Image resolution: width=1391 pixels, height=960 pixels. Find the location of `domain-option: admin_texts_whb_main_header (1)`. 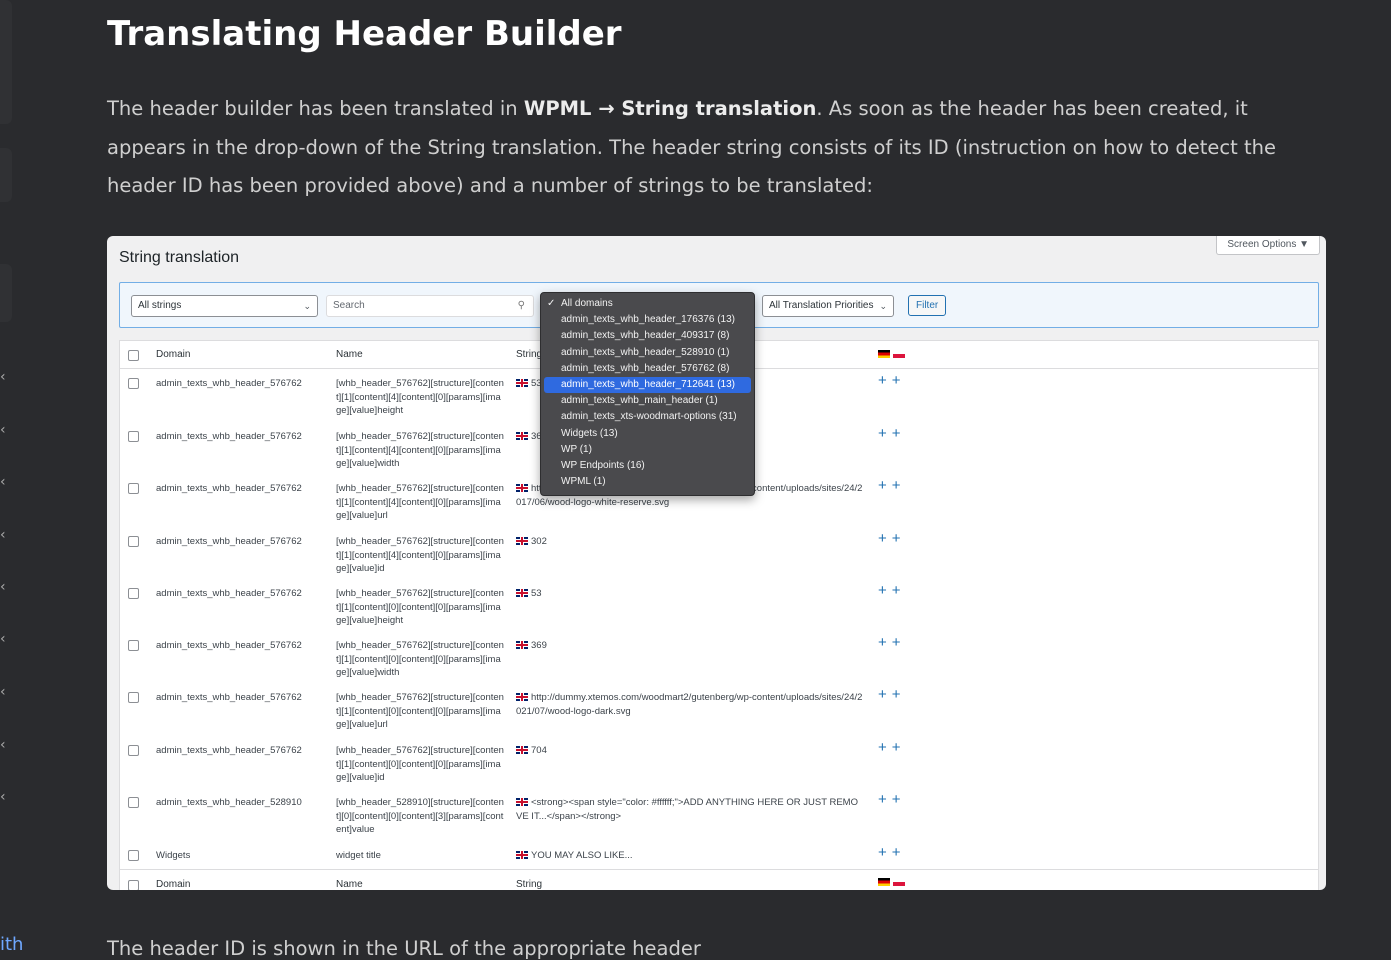

domain-option: admin_texts_whb_main_header (1) is located at coordinates (647, 401).